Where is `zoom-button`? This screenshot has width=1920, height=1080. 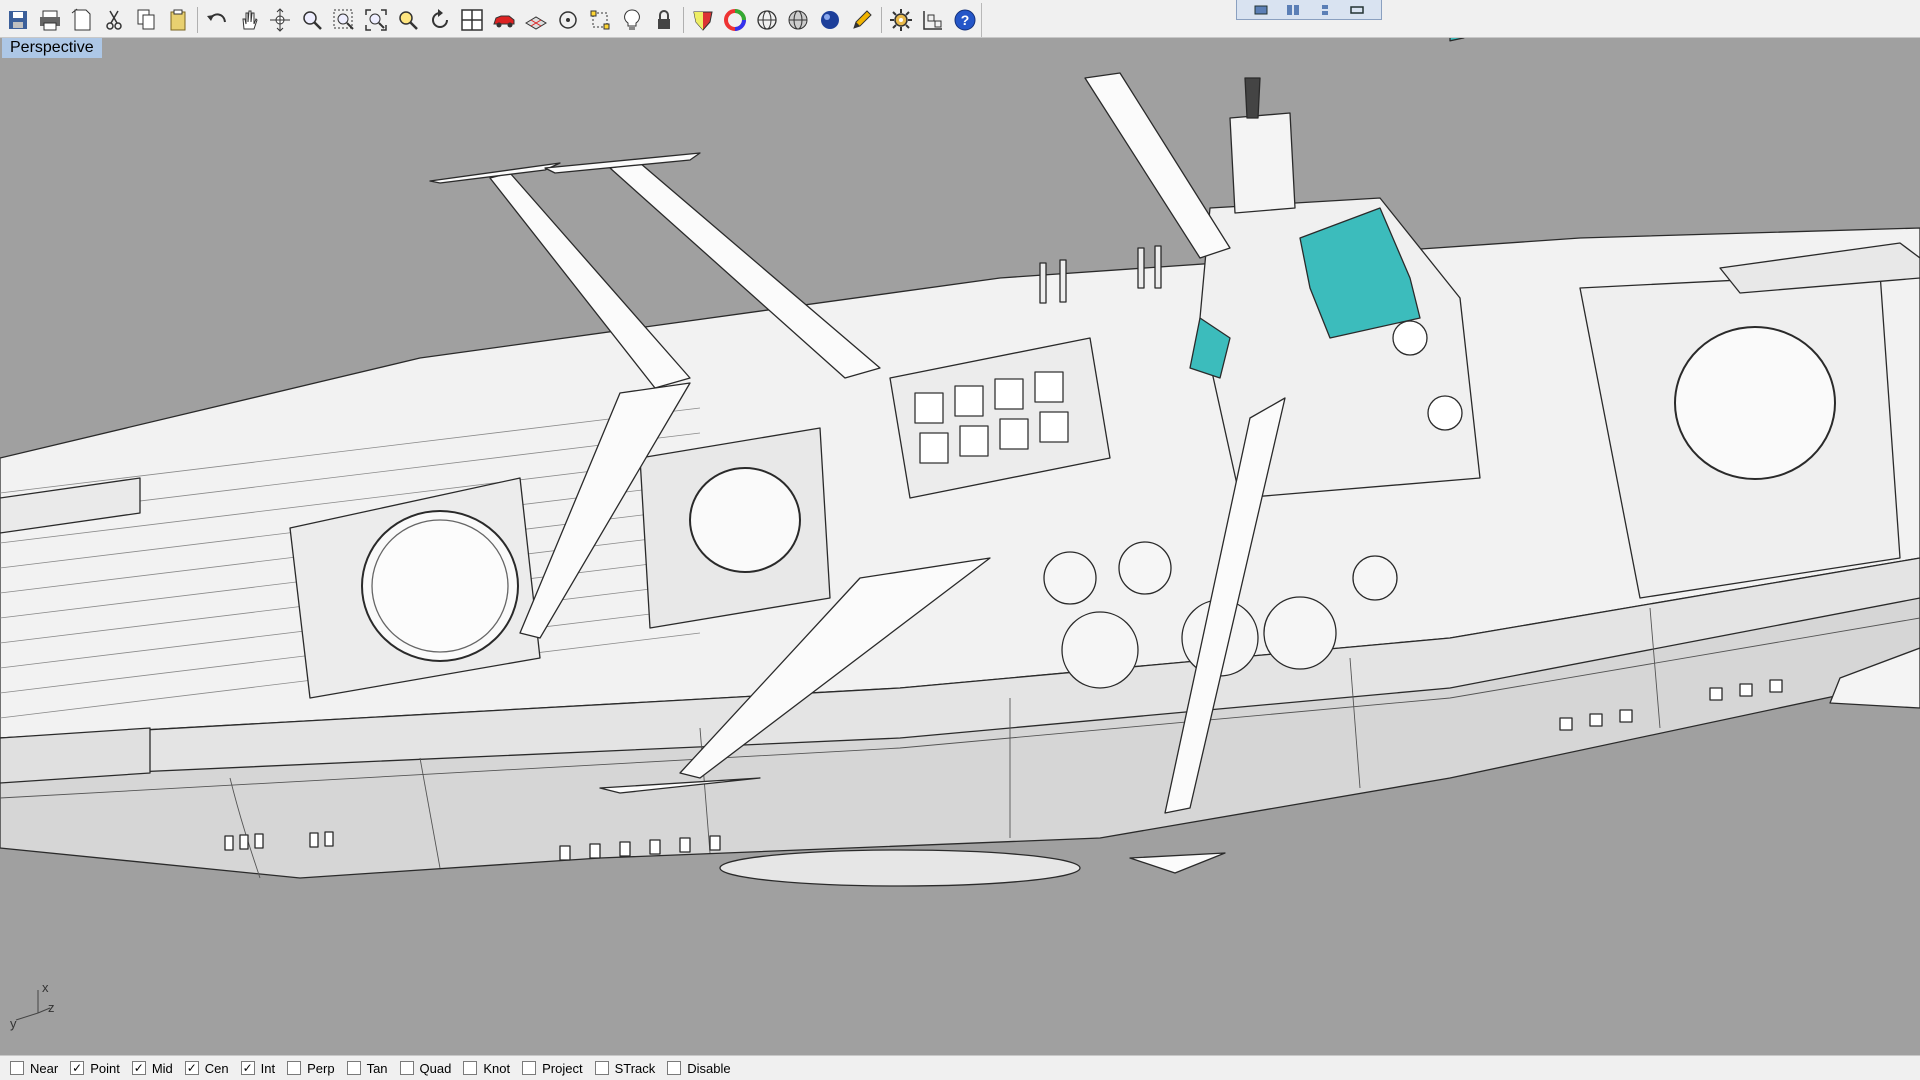 zoom-button is located at coordinates (312, 20).